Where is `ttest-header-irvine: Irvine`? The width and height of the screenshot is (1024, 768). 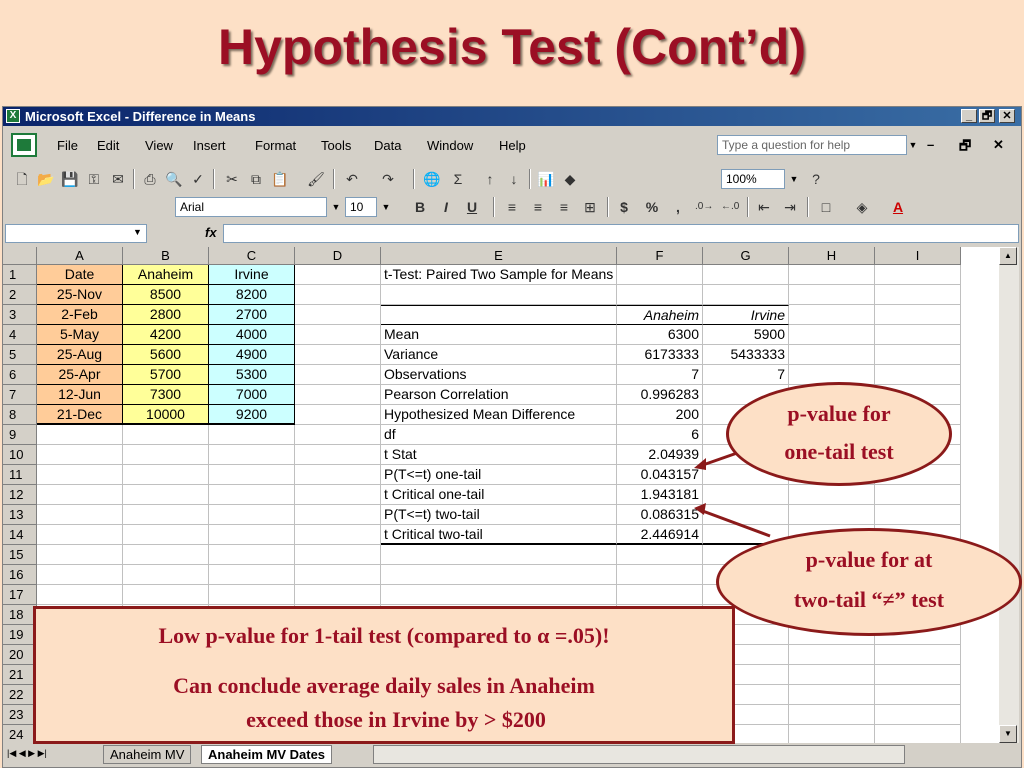
ttest-header-irvine: Irvine is located at coordinates (746, 315).